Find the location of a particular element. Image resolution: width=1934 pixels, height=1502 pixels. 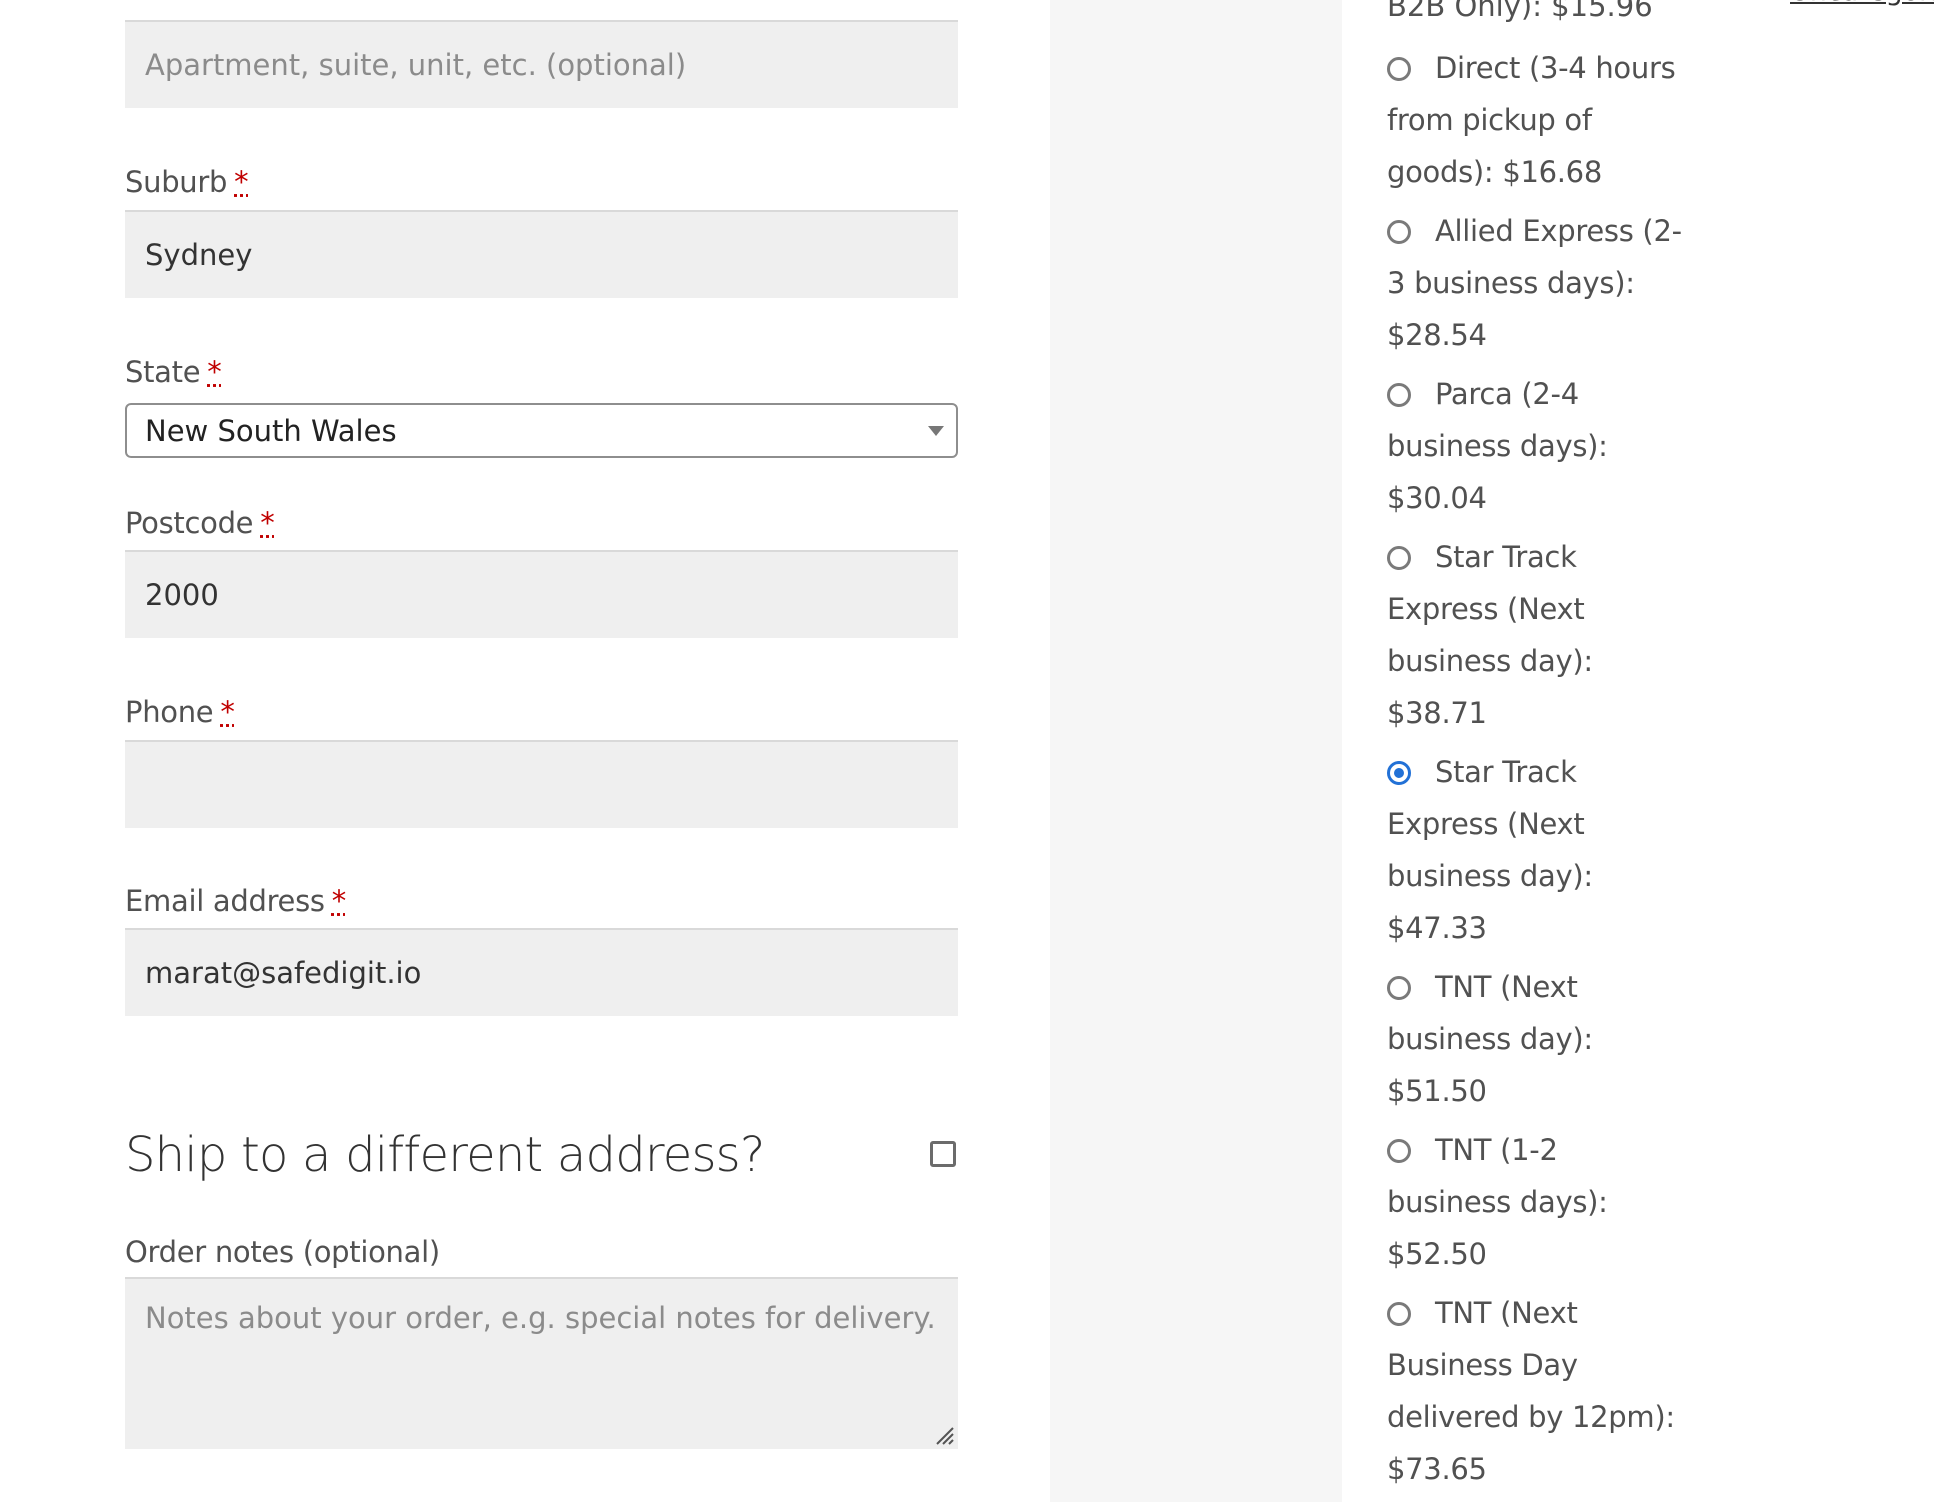

apartment-field is located at coordinates (541, 64).